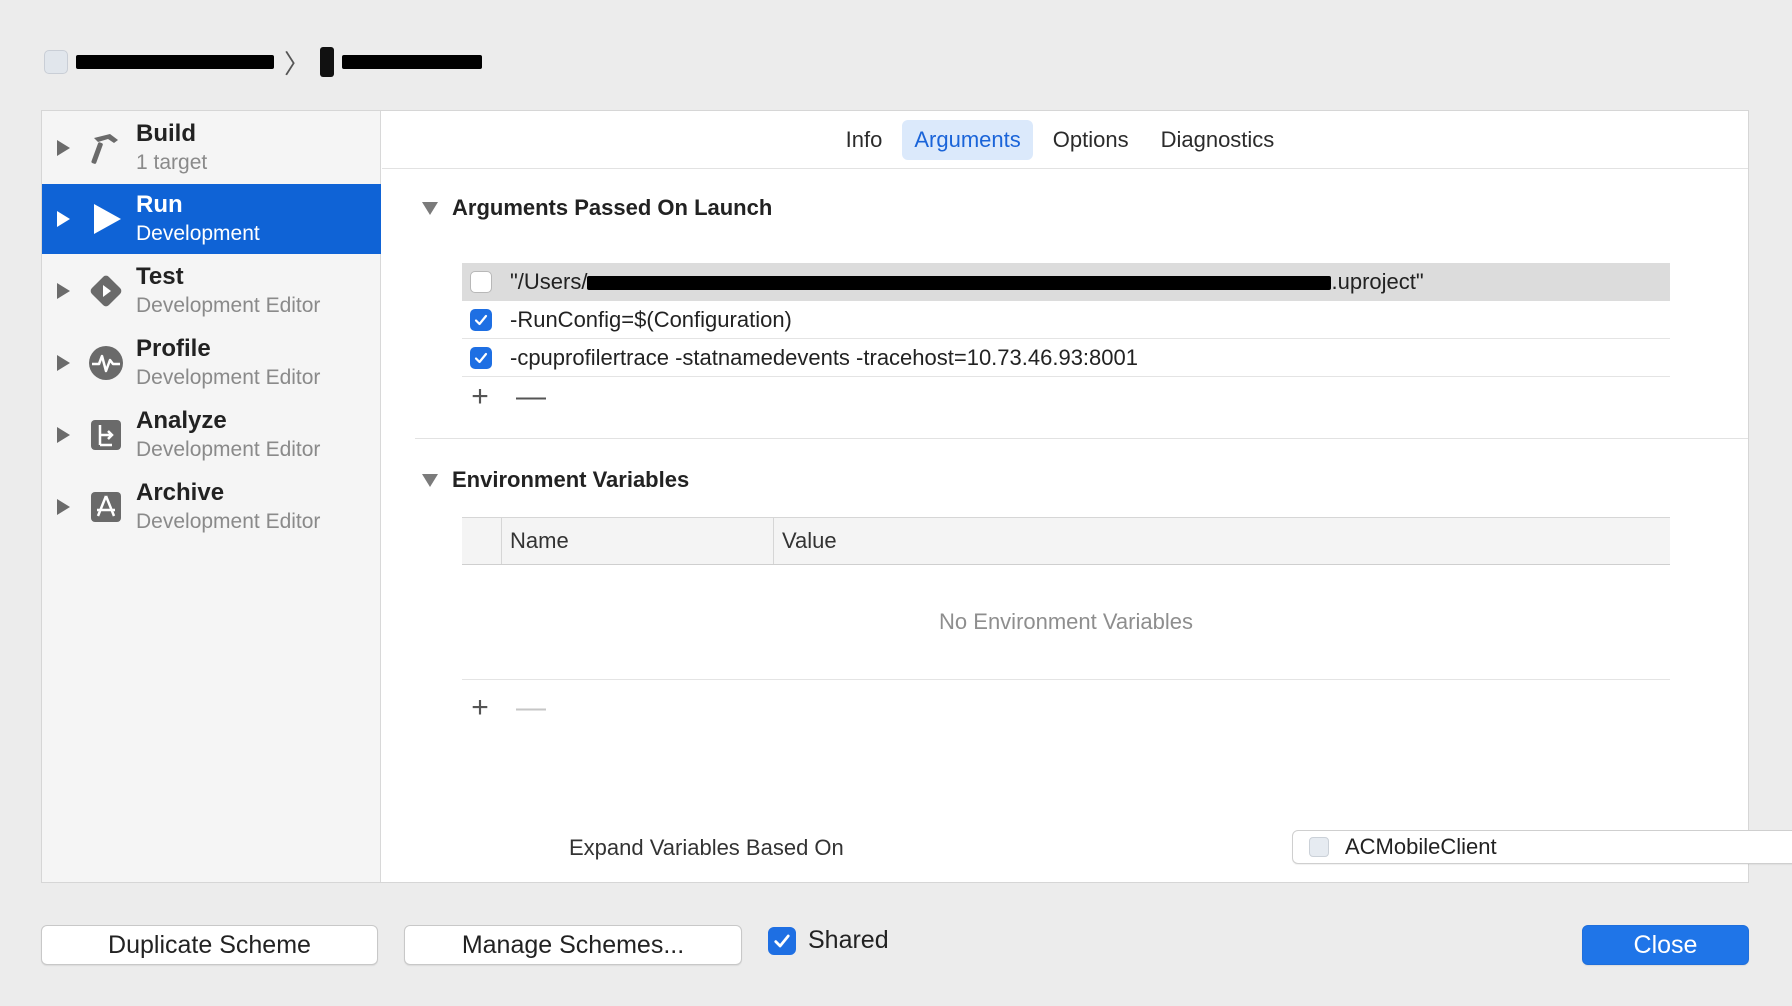  Describe the element at coordinates (651, 320) in the screenshot. I see `argument-text: -RunConfig=$(Configuration)` at that location.